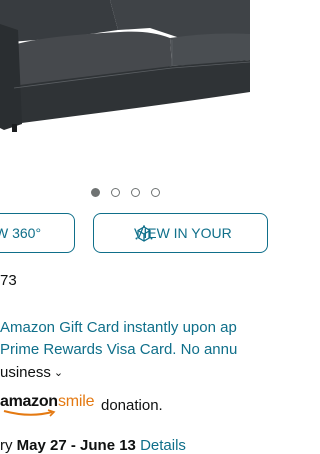 The width and height of the screenshot is (320, 454). What do you see at coordinates (58, 373) in the screenshot?
I see `chevron-down-icon: ⌄` at bounding box center [58, 373].